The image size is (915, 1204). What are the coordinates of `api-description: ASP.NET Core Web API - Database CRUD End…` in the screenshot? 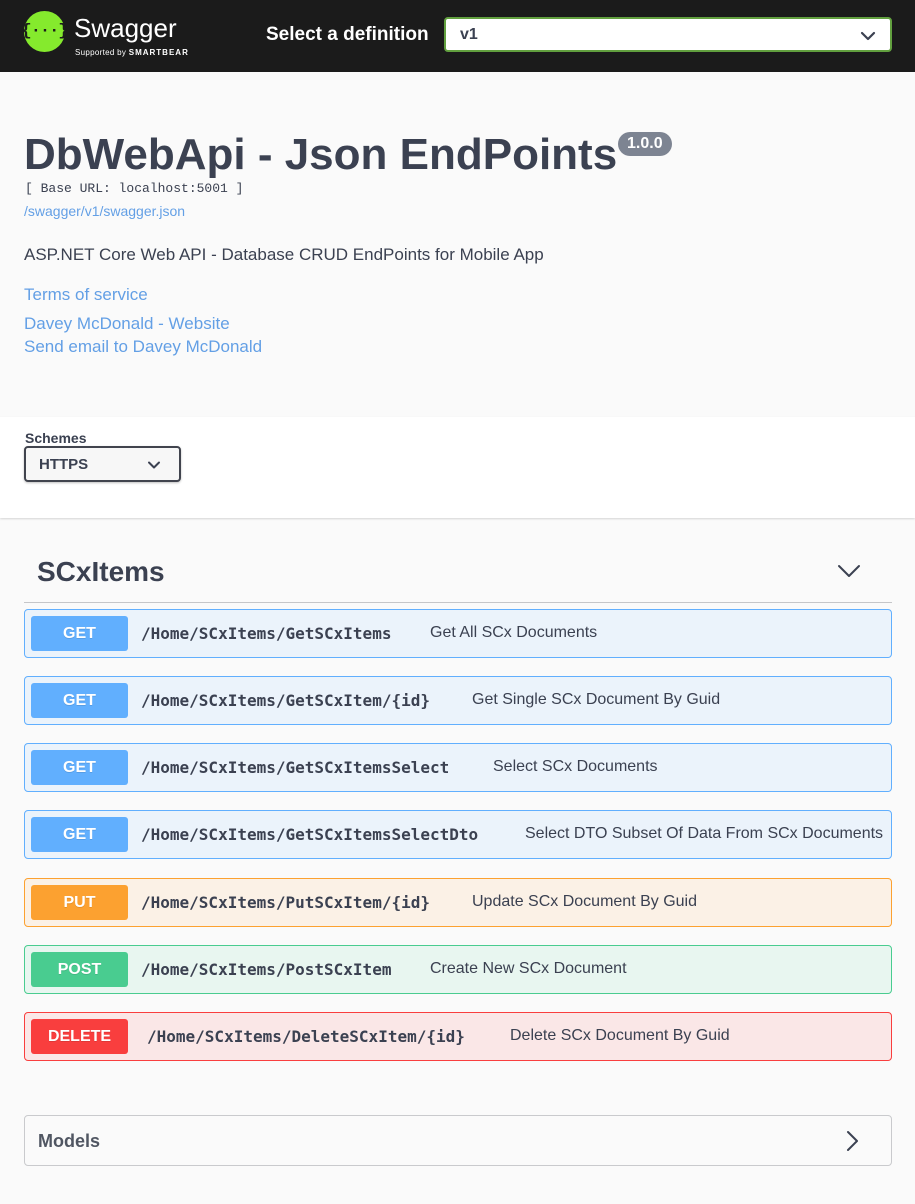 It's located at (284, 254).